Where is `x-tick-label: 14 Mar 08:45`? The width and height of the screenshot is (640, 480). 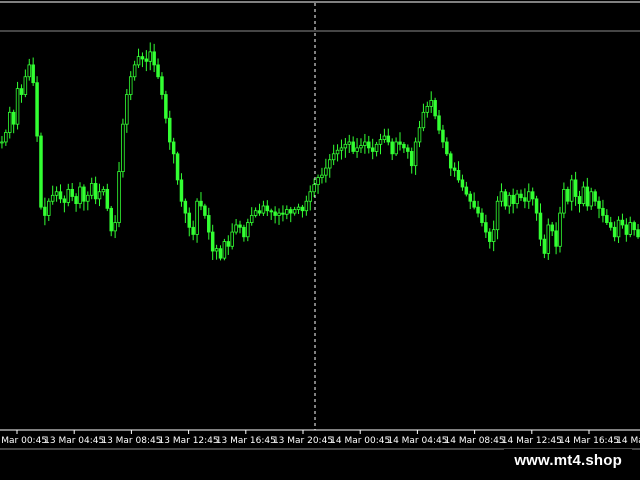
x-tick-label: 14 Mar 08:45 is located at coordinates (475, 441).